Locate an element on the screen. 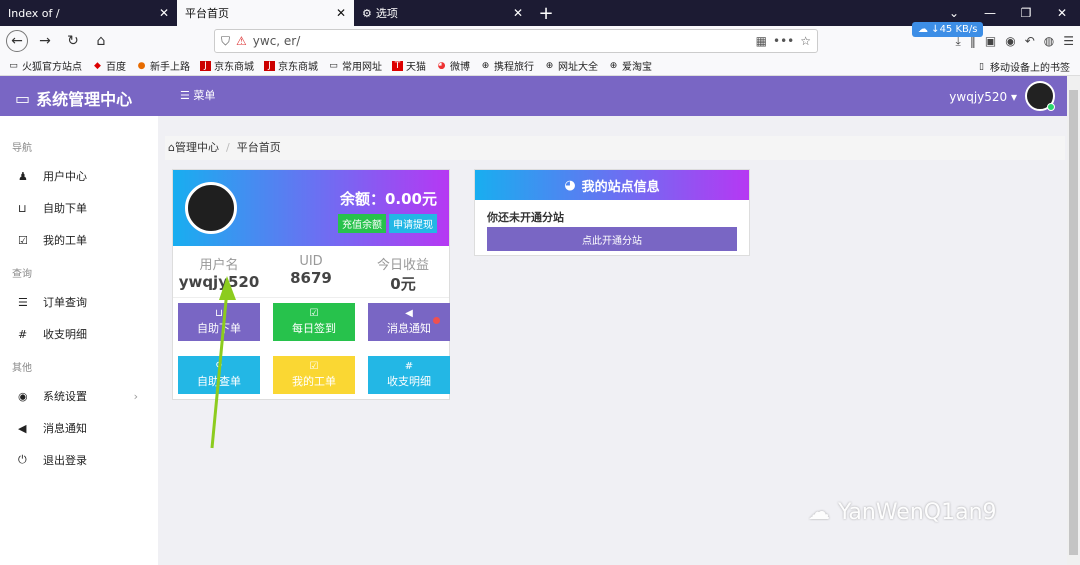  button-label: 消息通知 is located at coordinates (409, 328).